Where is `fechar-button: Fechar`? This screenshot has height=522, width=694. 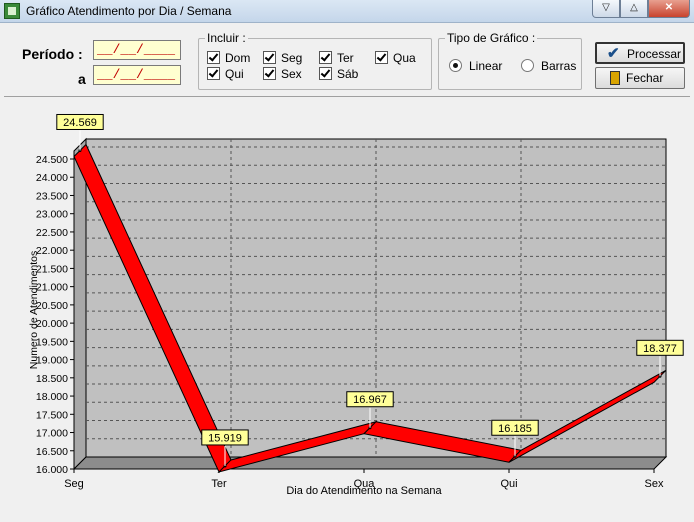
fechar-button: Fechar is located at coordinates (640, 78).